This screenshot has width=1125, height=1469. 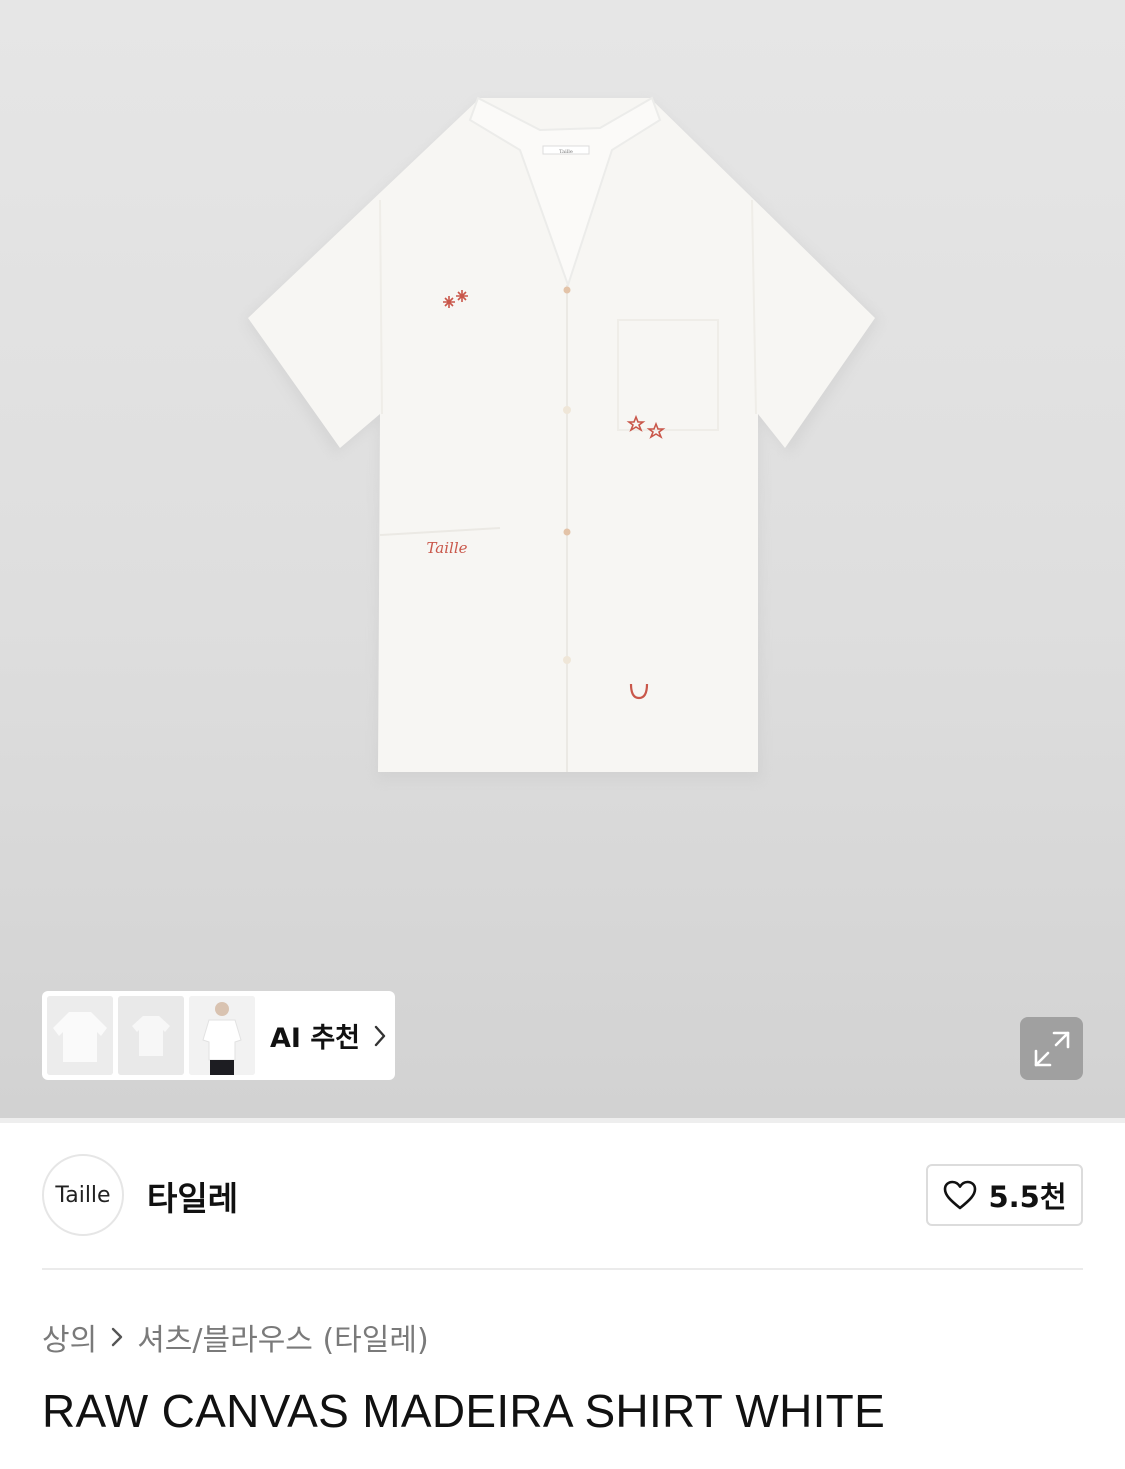 I want to click on product-title: RAW CANVAS MADEIRA SHIRT WHITE, so click(x=464, y=1411).